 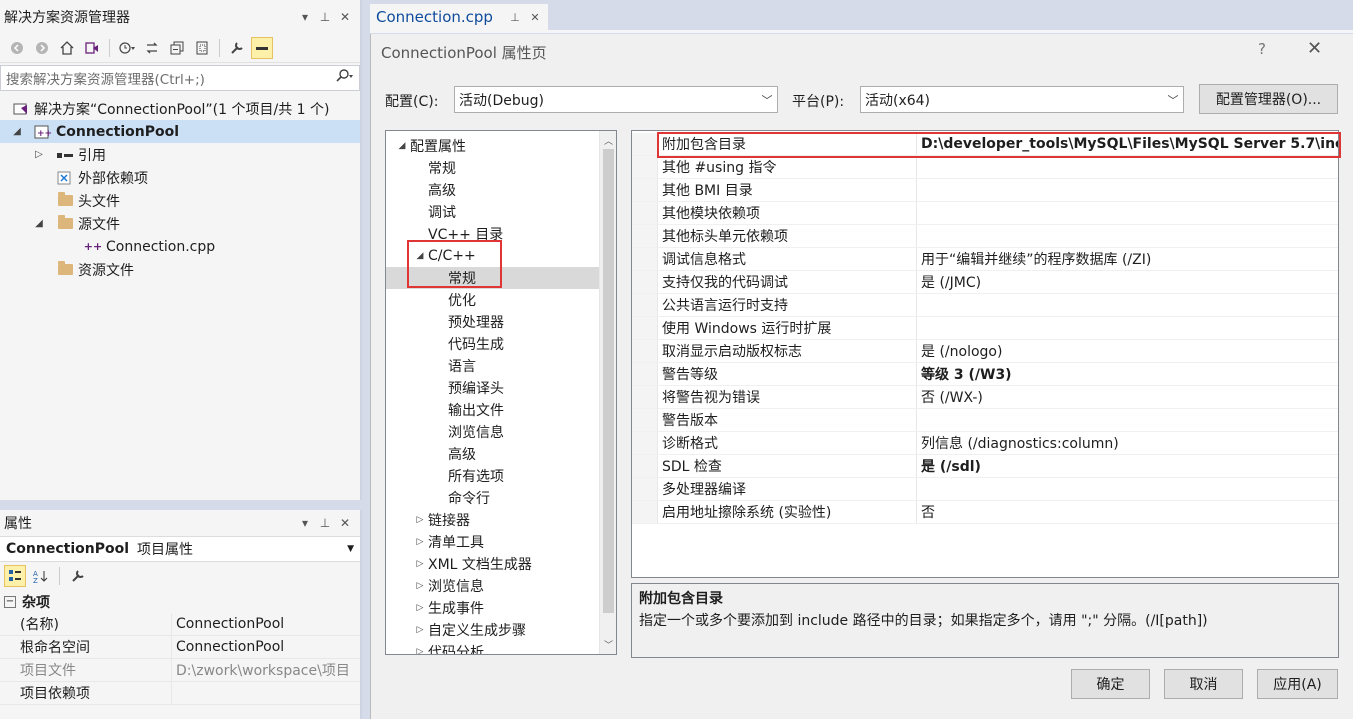 I want to click on property-value: 等级 3 (/W3), so click(x=1127, y=374).